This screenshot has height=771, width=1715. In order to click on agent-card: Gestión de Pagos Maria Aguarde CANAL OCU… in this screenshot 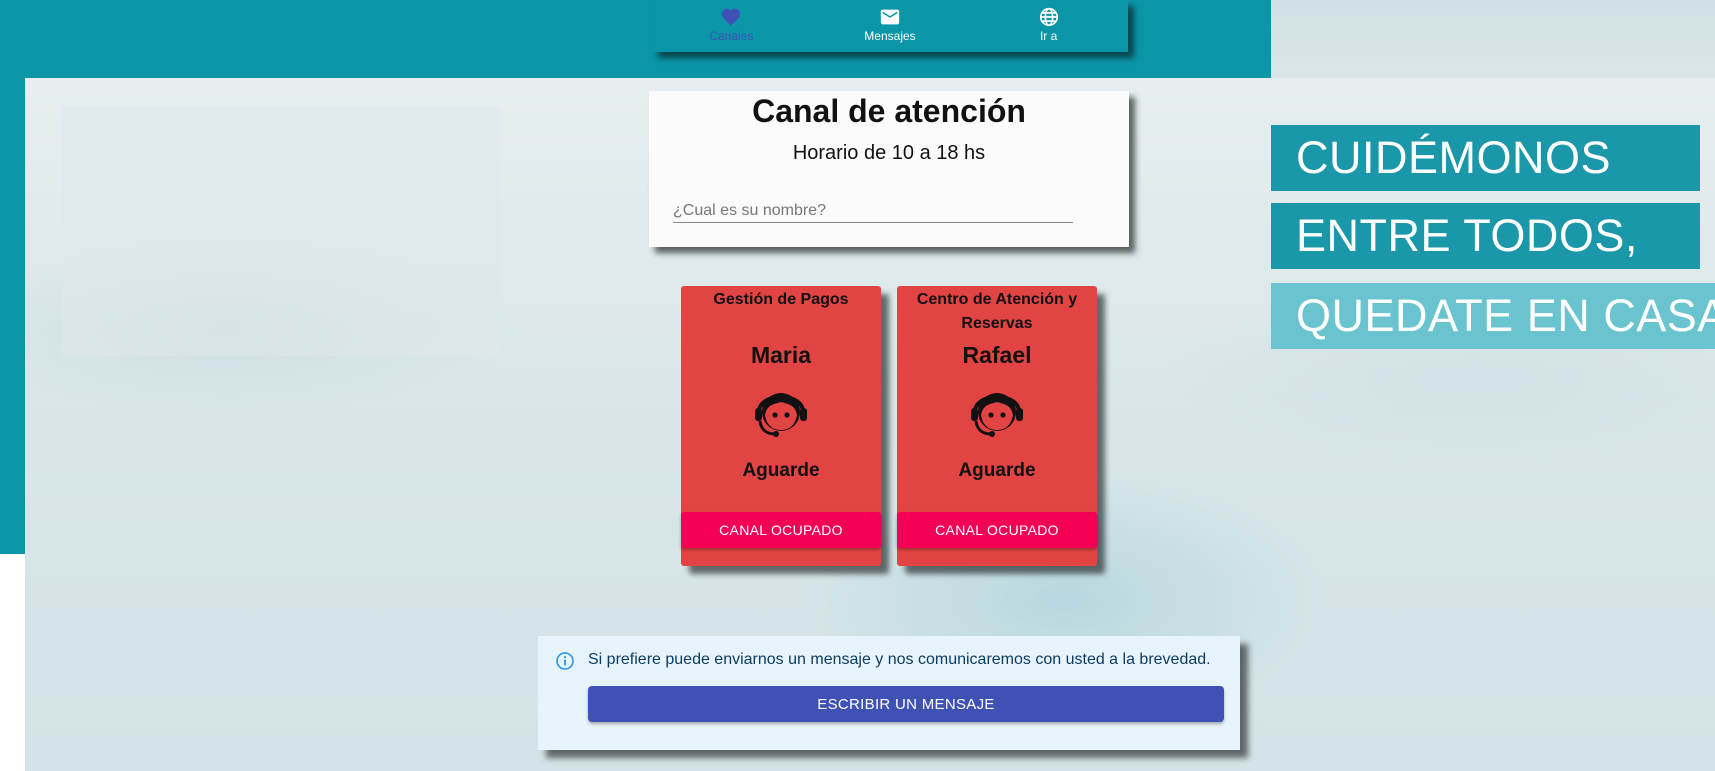, I will do `click(781, 426)`.